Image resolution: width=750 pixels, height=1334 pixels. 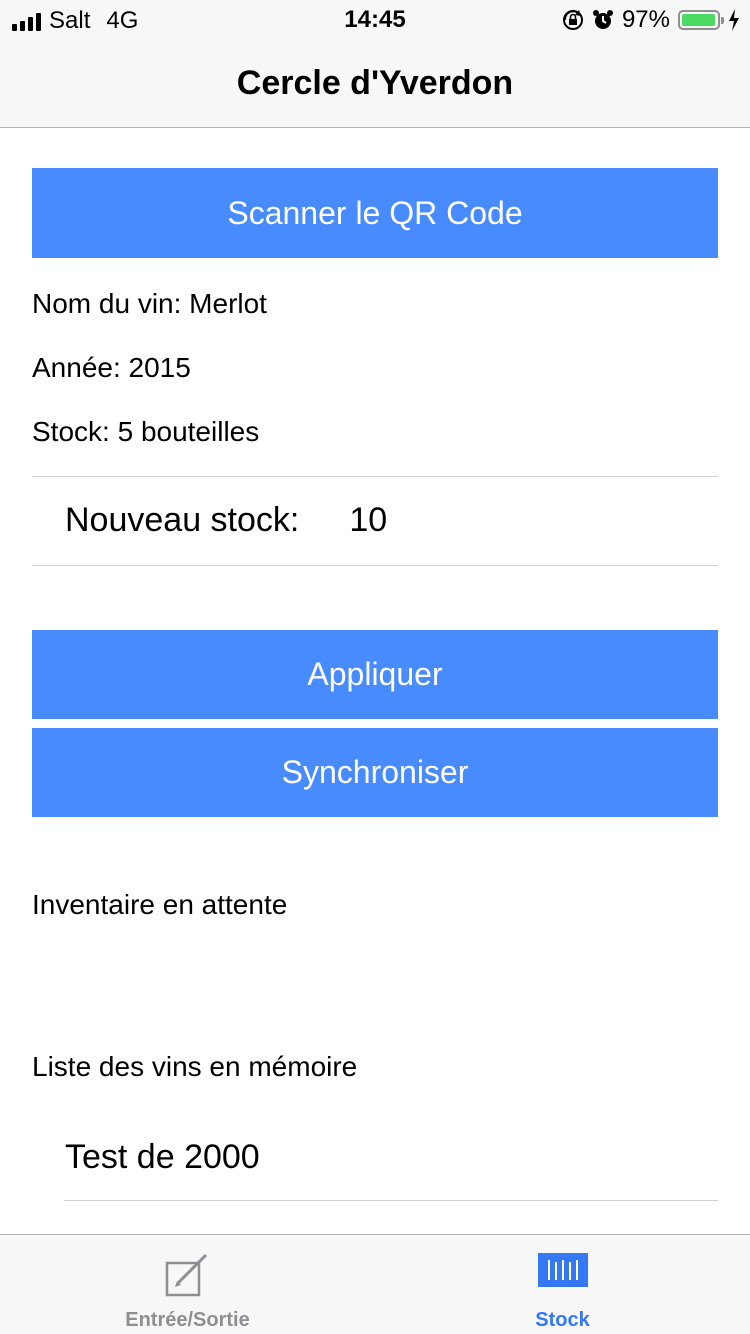 What do you see at coordinates (195, 1066) in the screenshot?
I see `wine-memory-label: Liste des vins en mémoire` at bounding box center [195, 1066].